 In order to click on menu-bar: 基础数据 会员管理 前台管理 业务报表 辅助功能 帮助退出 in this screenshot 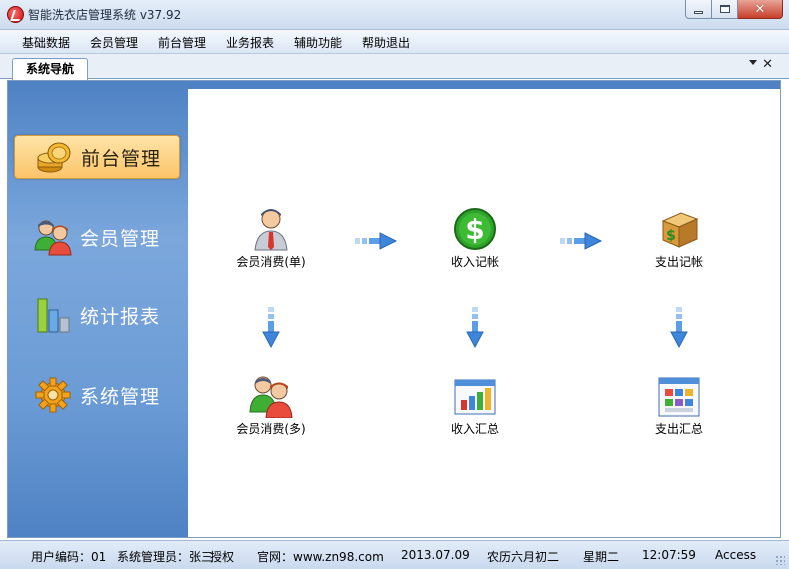, I will do `click(394, 42)`.